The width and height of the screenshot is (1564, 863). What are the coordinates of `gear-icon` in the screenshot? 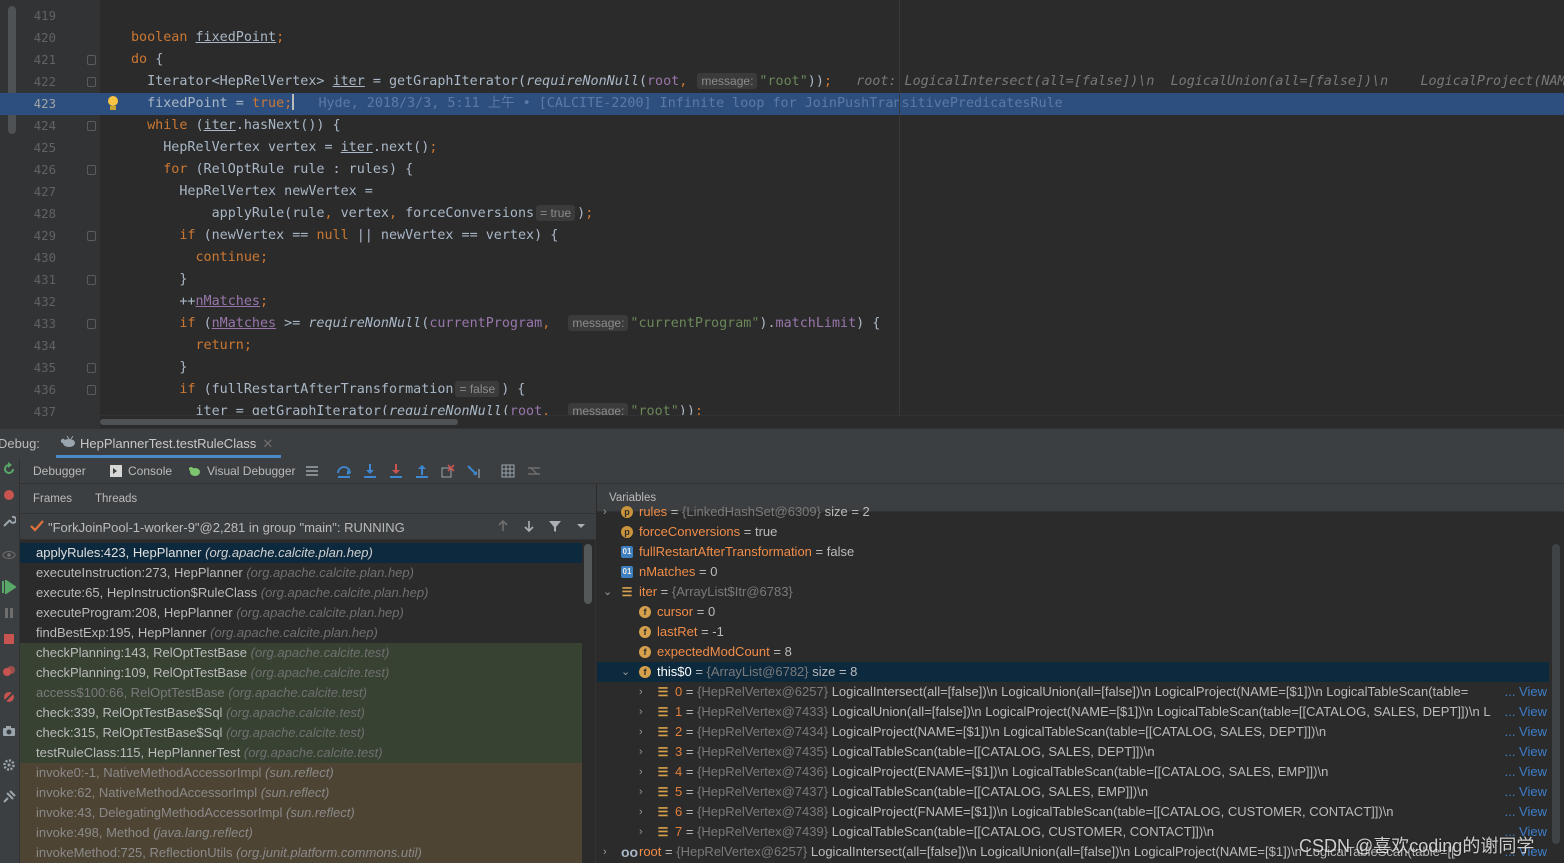 It's located at (9, 765).